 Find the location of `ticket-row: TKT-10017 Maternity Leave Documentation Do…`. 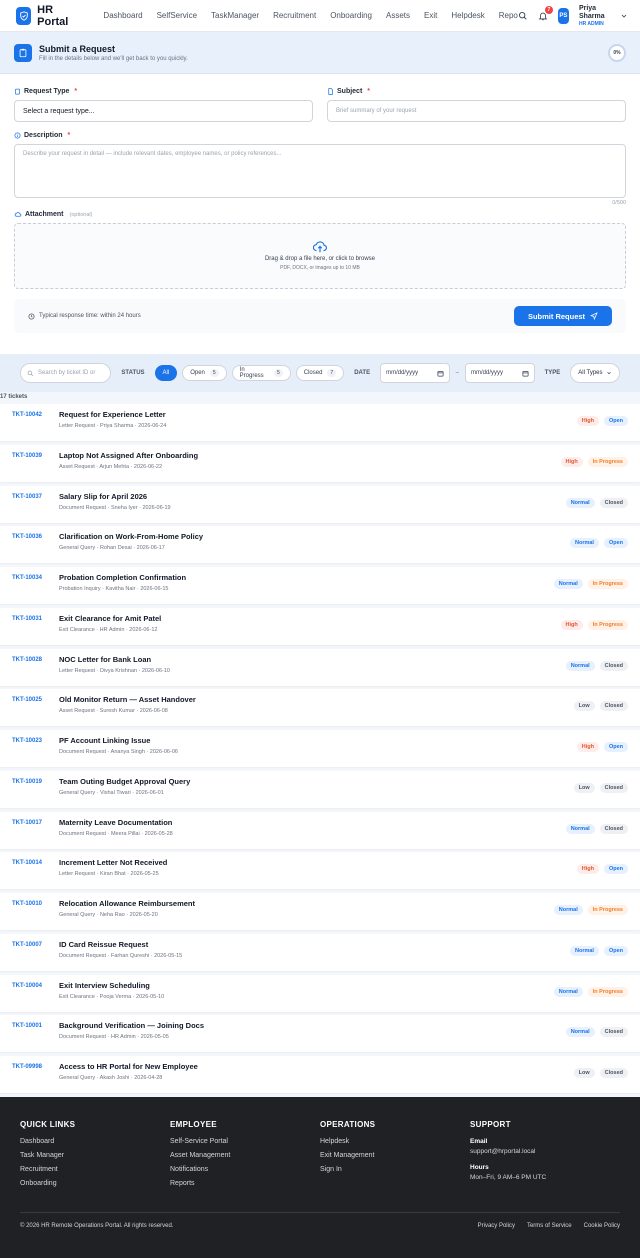

ticket-row: TKT-10017 Maternity Leave Documentation Do… is located at coordinates (320, 830).